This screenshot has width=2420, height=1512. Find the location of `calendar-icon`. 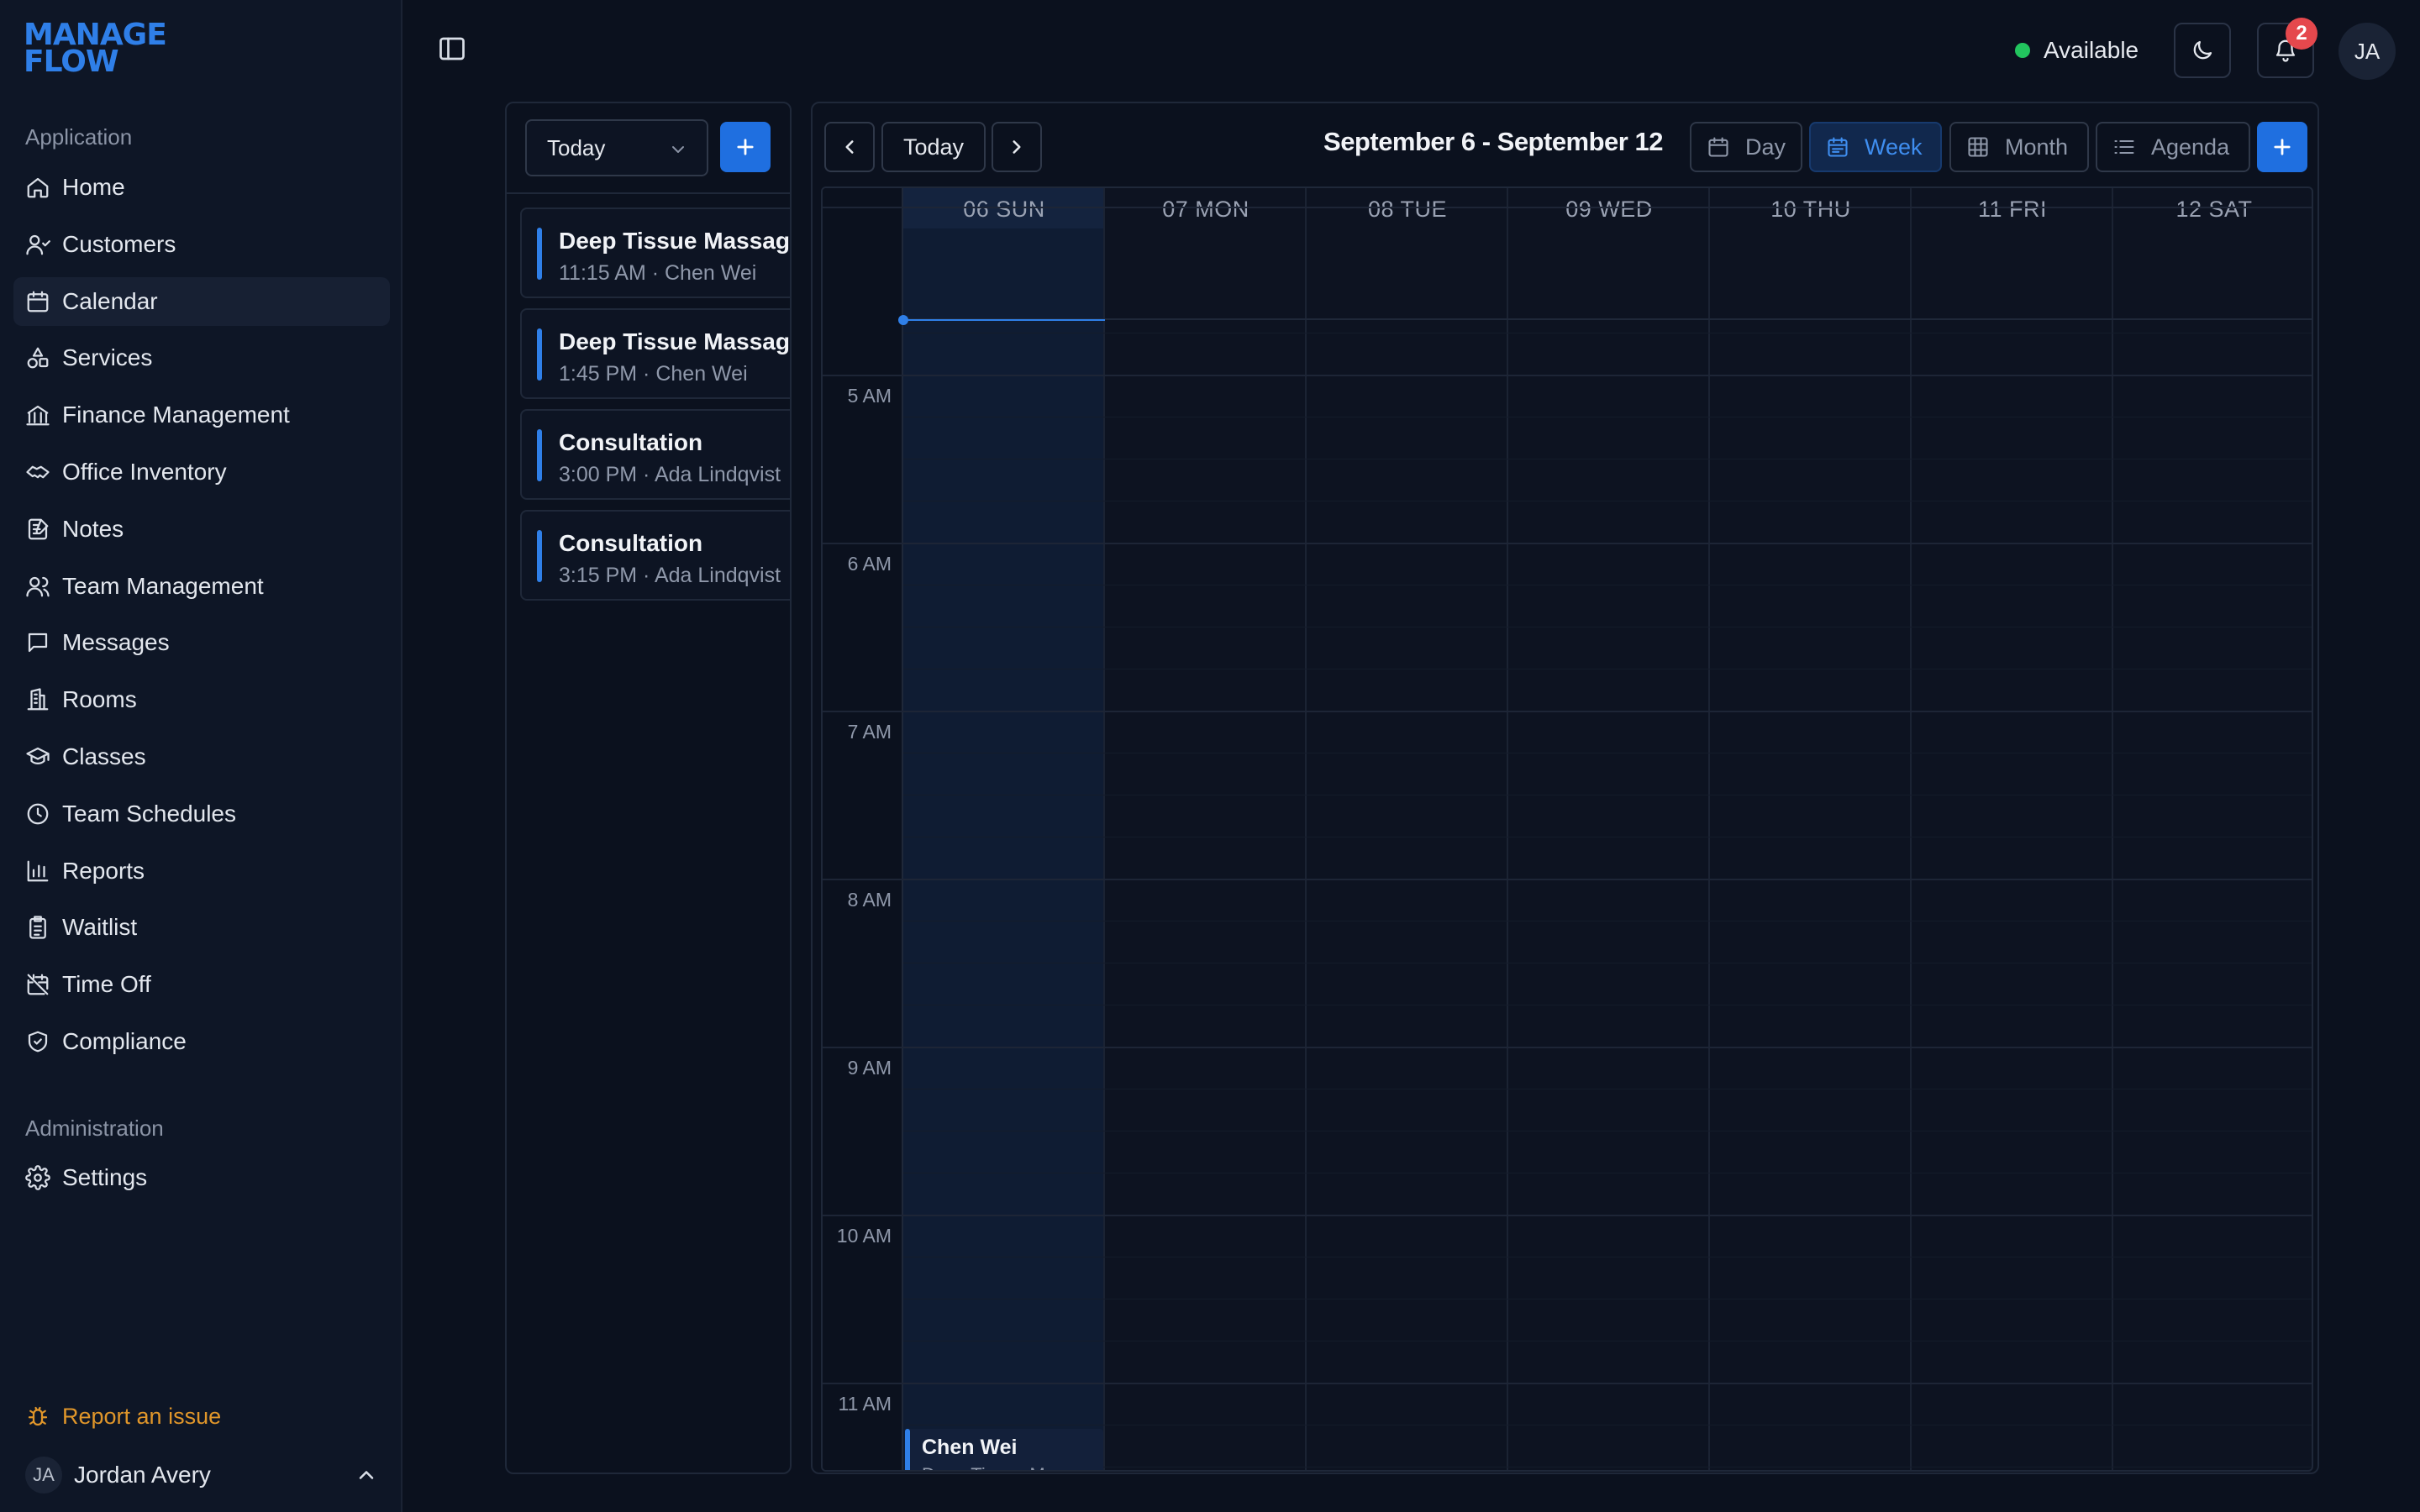

calendar-icon is located at coordinates (37, 301).